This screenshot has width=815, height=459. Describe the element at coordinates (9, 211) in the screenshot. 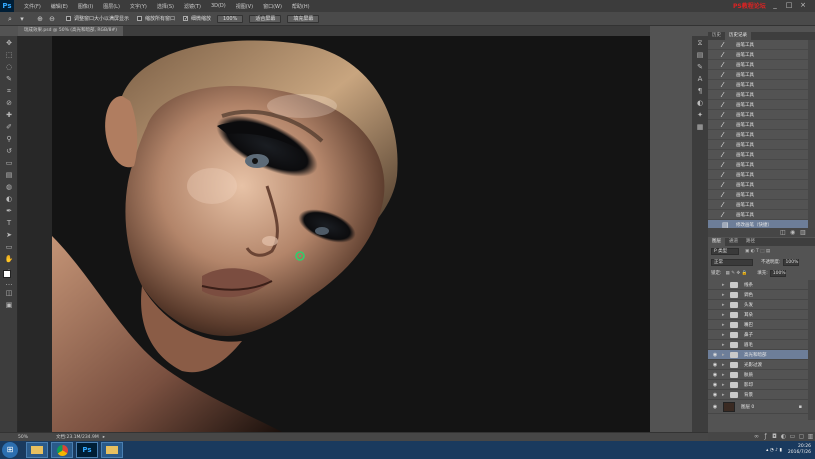

I see `pen-tool-icon: ✒` at that location.